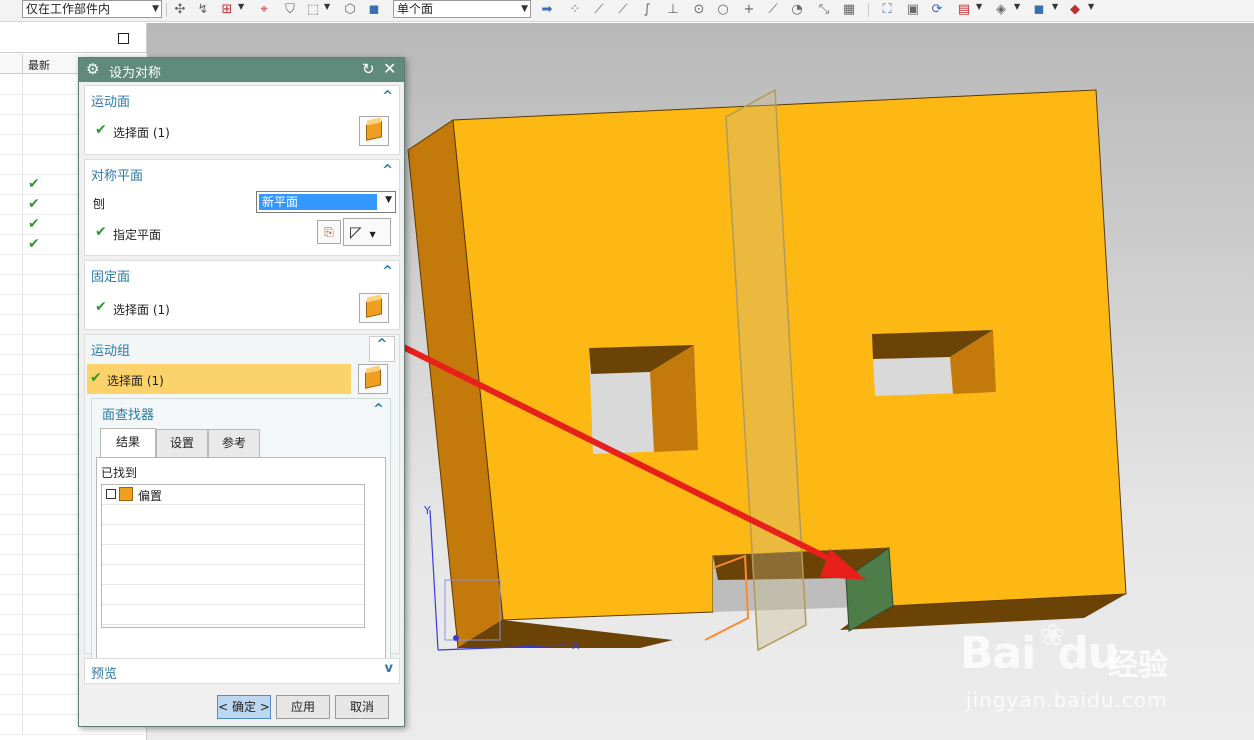  I want to click on preview-section: 预览 v, so click(242, 671).